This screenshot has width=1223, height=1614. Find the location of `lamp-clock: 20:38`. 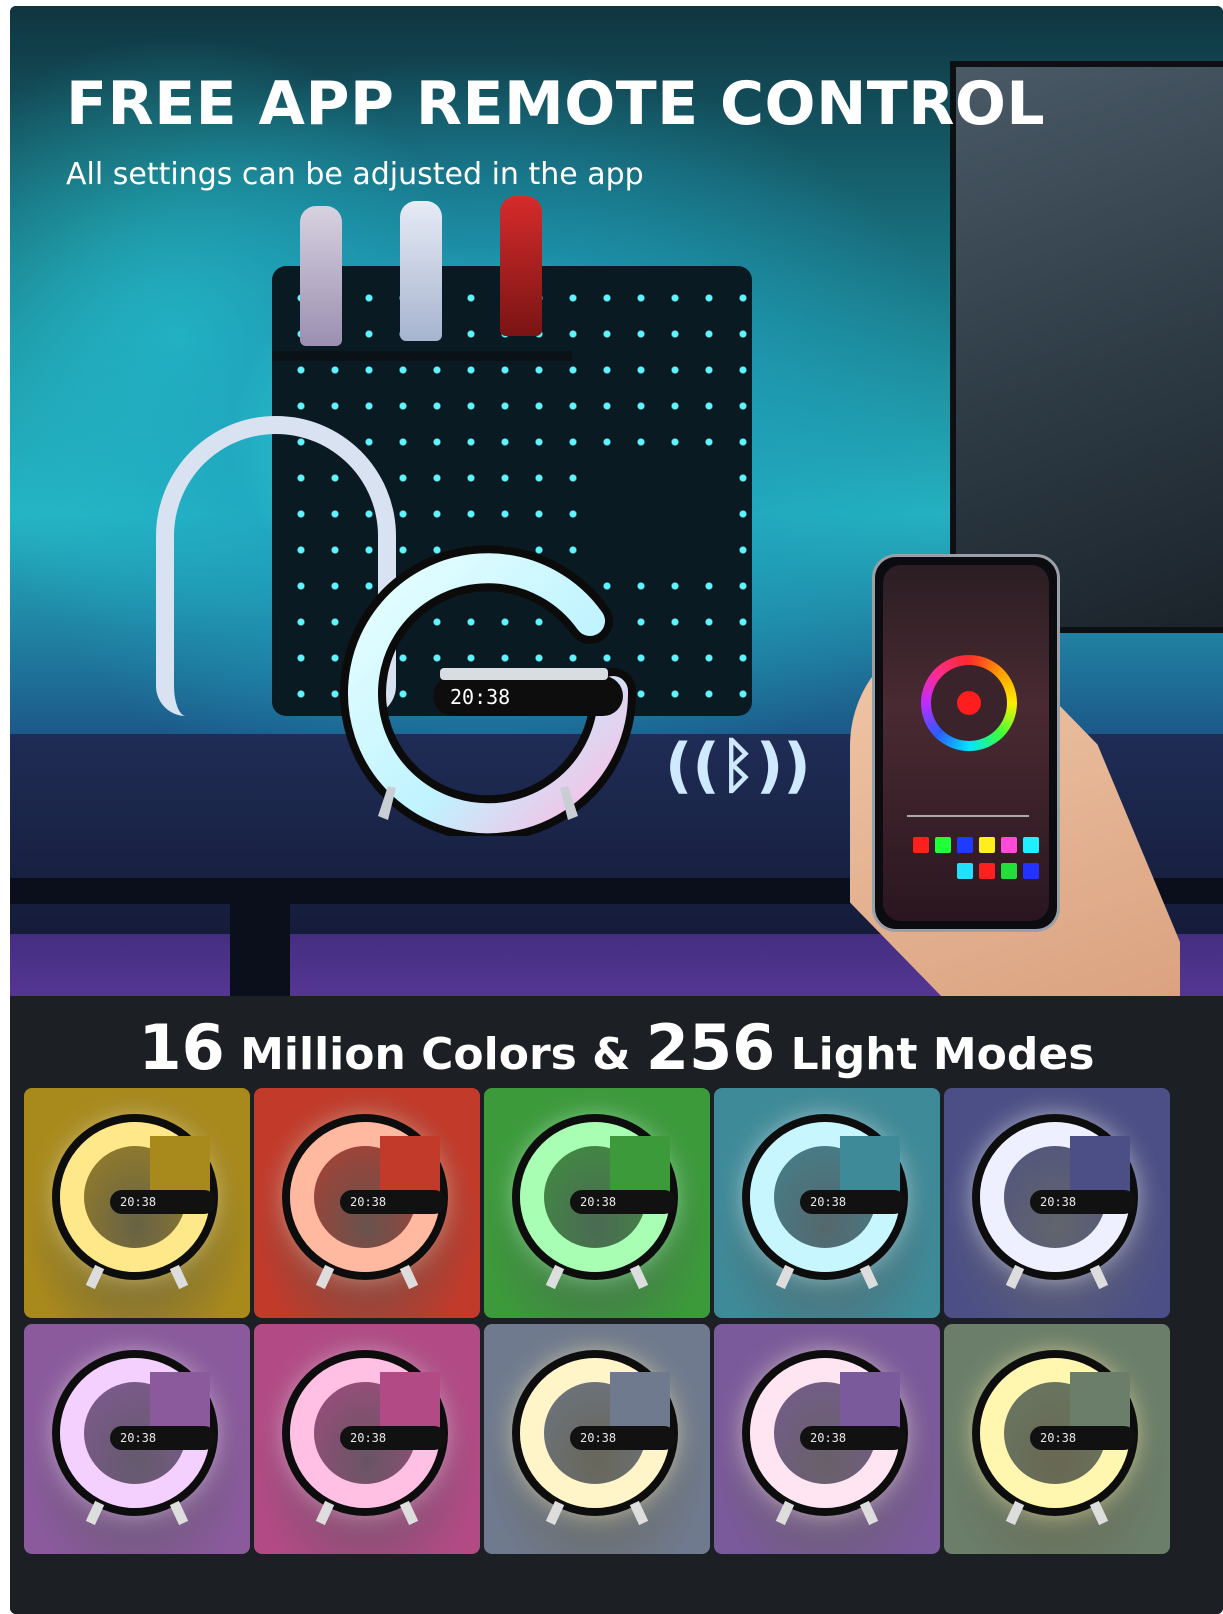

lamp-clock: 20:38 is located at coordinates (480, 697).